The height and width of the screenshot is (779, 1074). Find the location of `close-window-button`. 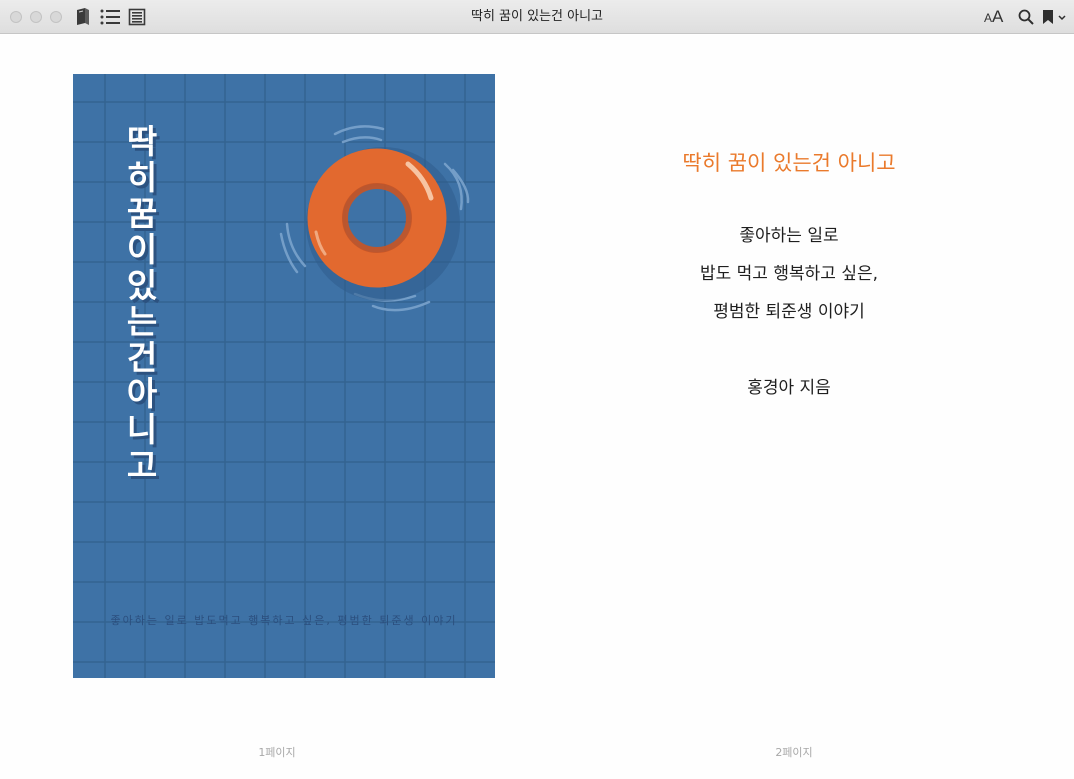

close-window-button is located at coordinates (16, 17).